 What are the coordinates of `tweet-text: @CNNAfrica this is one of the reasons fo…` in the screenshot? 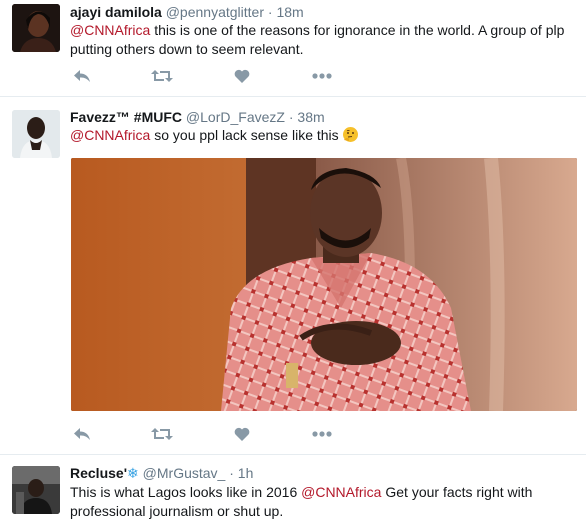 It's located at (320, 40).